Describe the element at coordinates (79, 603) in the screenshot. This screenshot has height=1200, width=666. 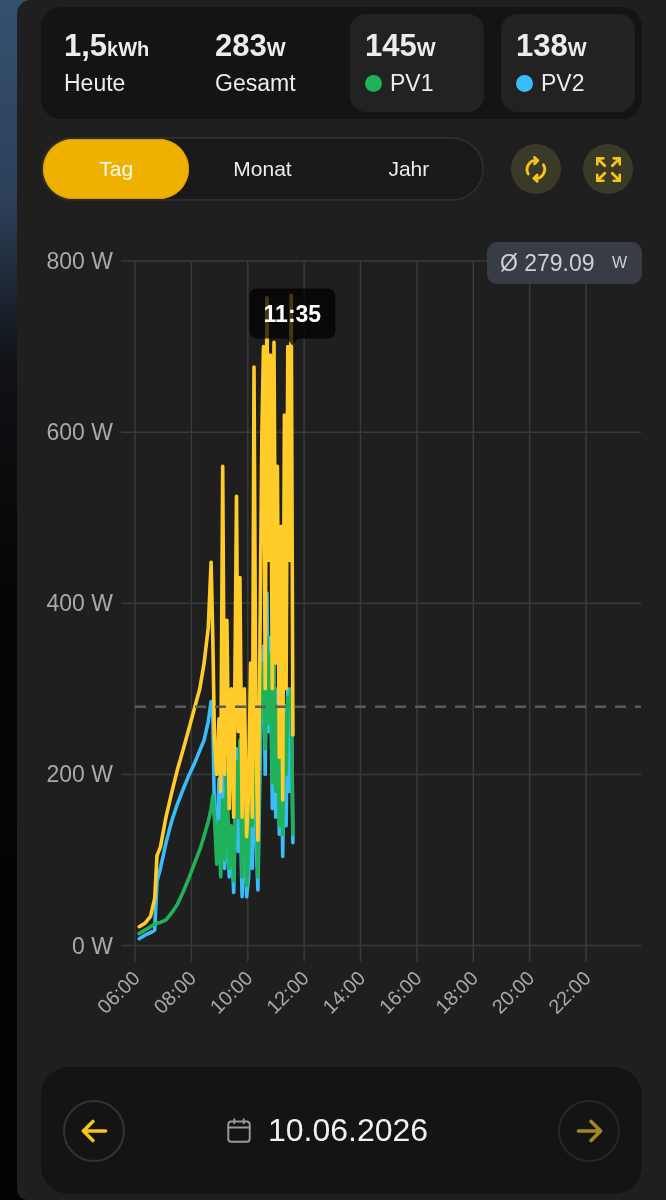
I see `y-axis-label: 400 W` at that location.